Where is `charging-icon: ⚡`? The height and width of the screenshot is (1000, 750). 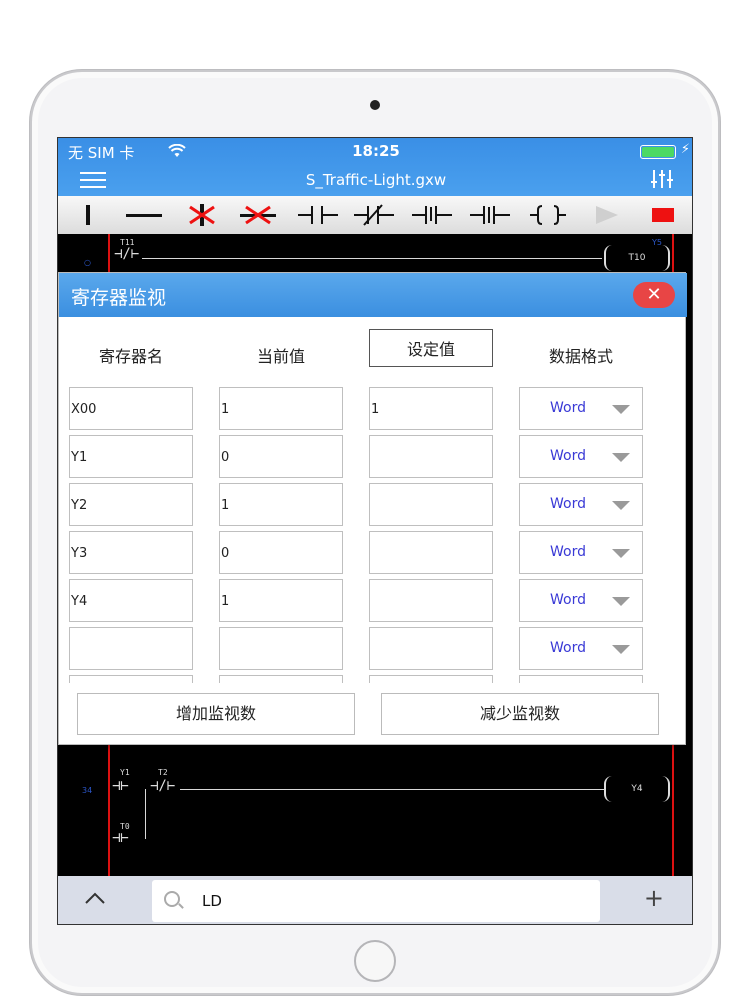 charging-icon: ⚡ is located at coordinates (685, 149).